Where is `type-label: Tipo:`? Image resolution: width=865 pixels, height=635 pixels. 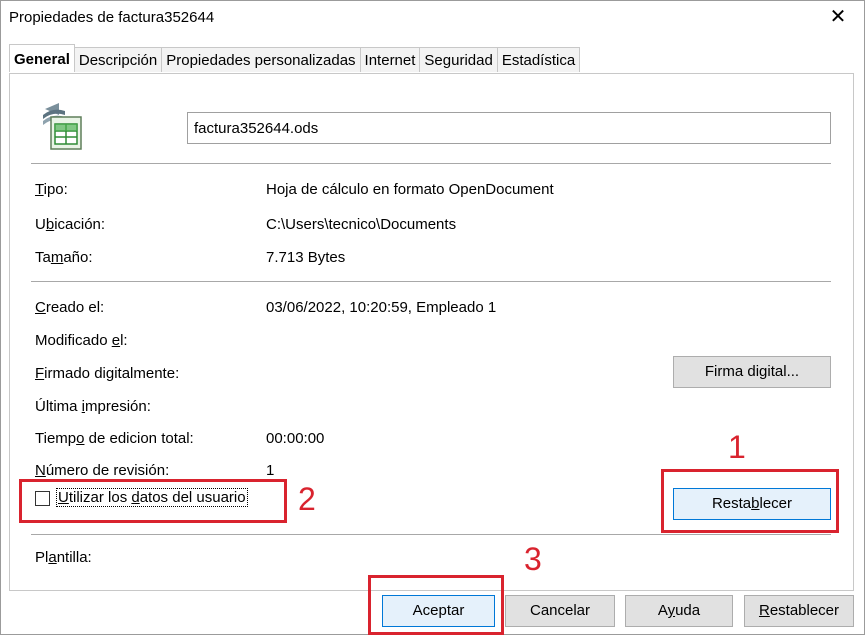 type-label: Tipo: is located at coordinates (51, 189).